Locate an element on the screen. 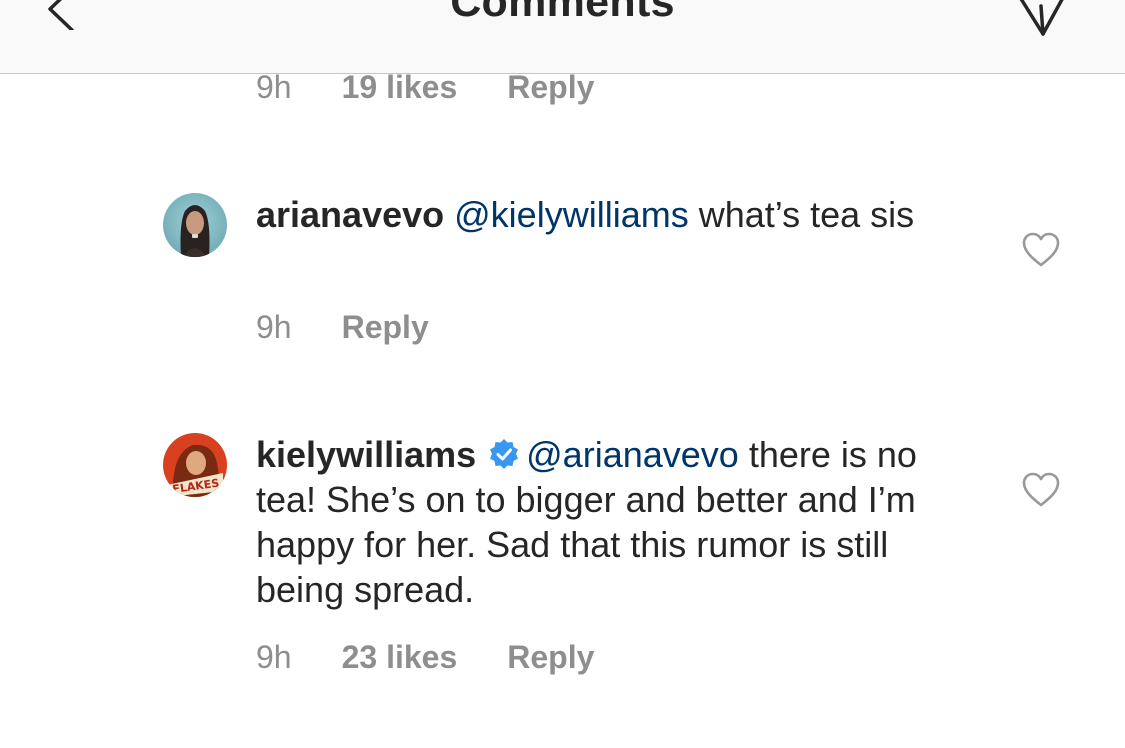  comment-meta: 9h 23 likes Reply is located at coordinates (425, 657).